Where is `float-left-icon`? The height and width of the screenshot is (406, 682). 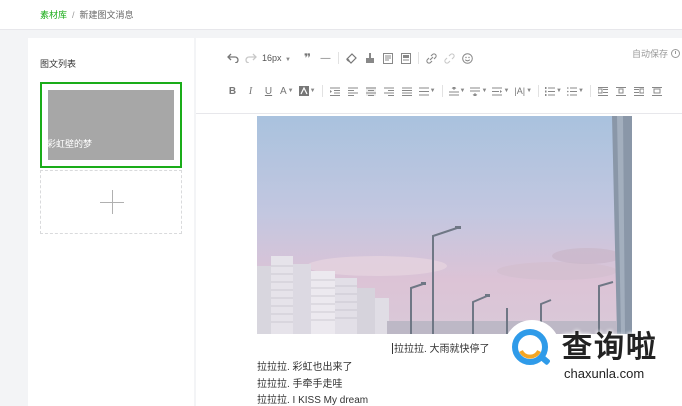 float-left-icon is located at coordinates (603, 91).